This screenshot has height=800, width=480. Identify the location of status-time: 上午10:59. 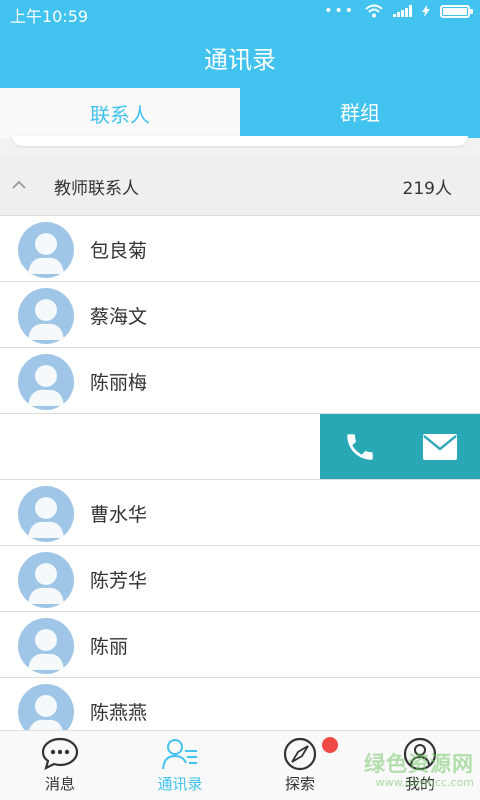
(49, 16).